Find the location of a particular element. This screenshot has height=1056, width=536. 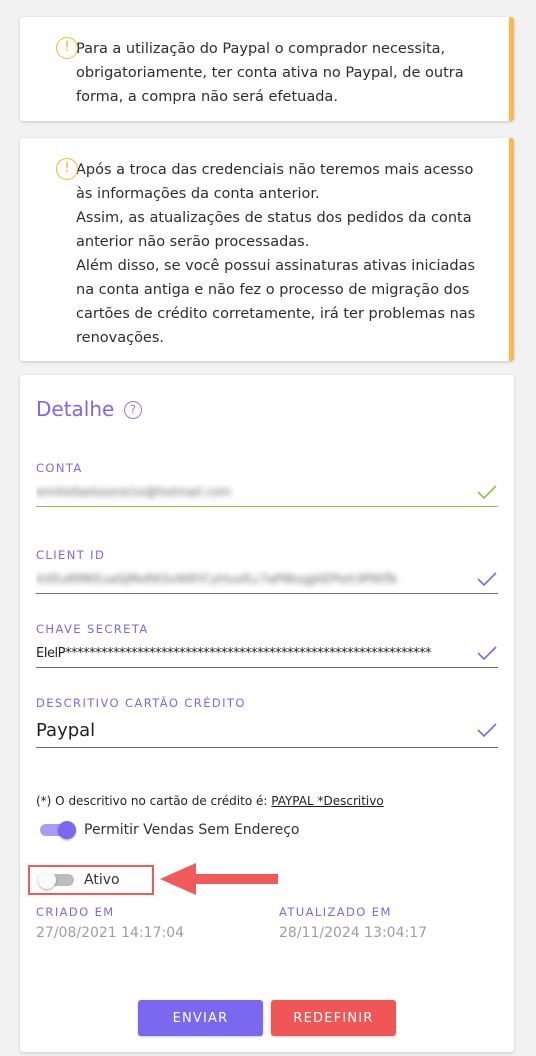

conta-value: emiliofaelssone1e@hotmail.com is located at coordinates (134, 492).